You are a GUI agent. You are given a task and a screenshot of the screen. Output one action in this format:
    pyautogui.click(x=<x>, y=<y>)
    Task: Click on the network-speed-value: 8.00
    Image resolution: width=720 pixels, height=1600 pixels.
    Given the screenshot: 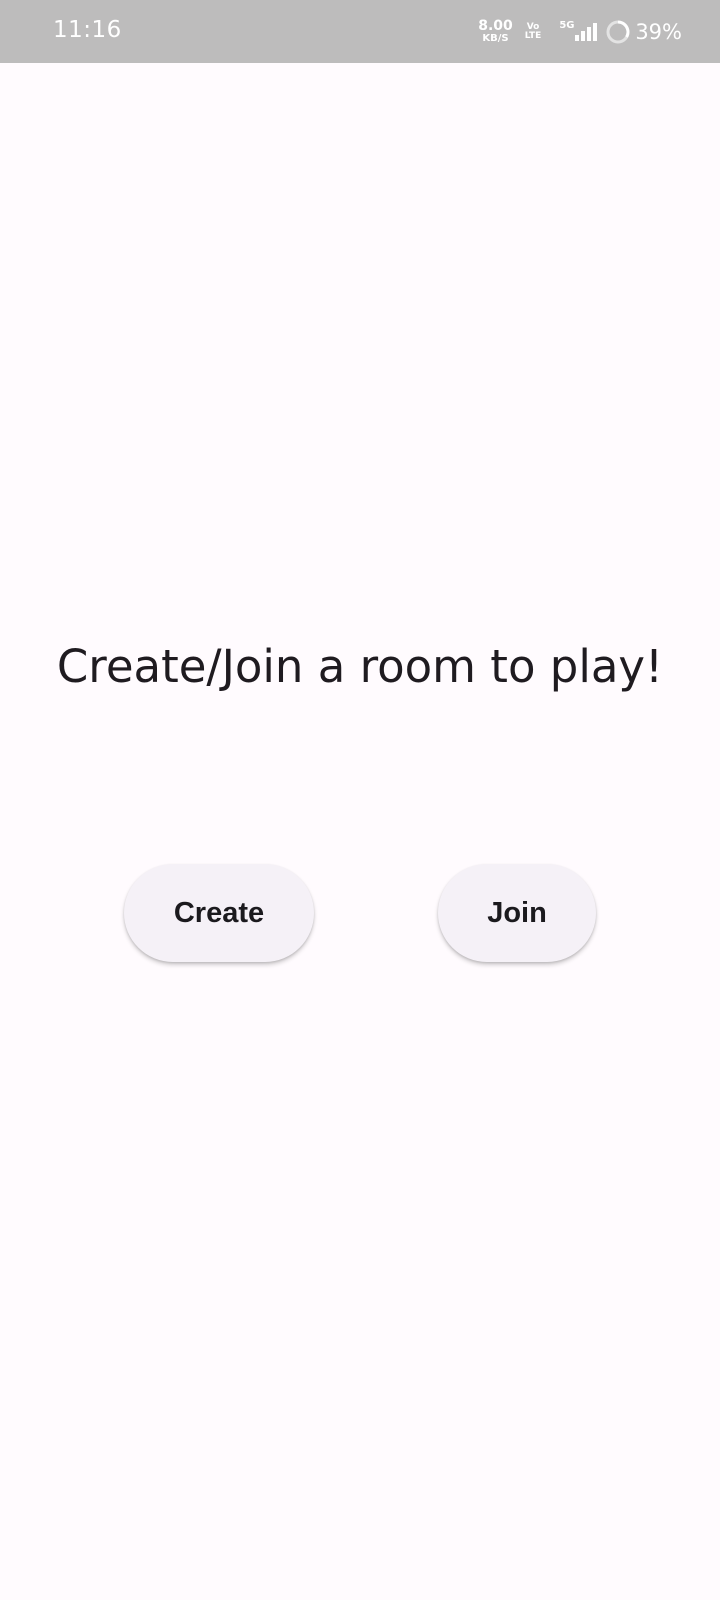 What is the action you would take?
    pyautogui.click(x=495, y=26)
    